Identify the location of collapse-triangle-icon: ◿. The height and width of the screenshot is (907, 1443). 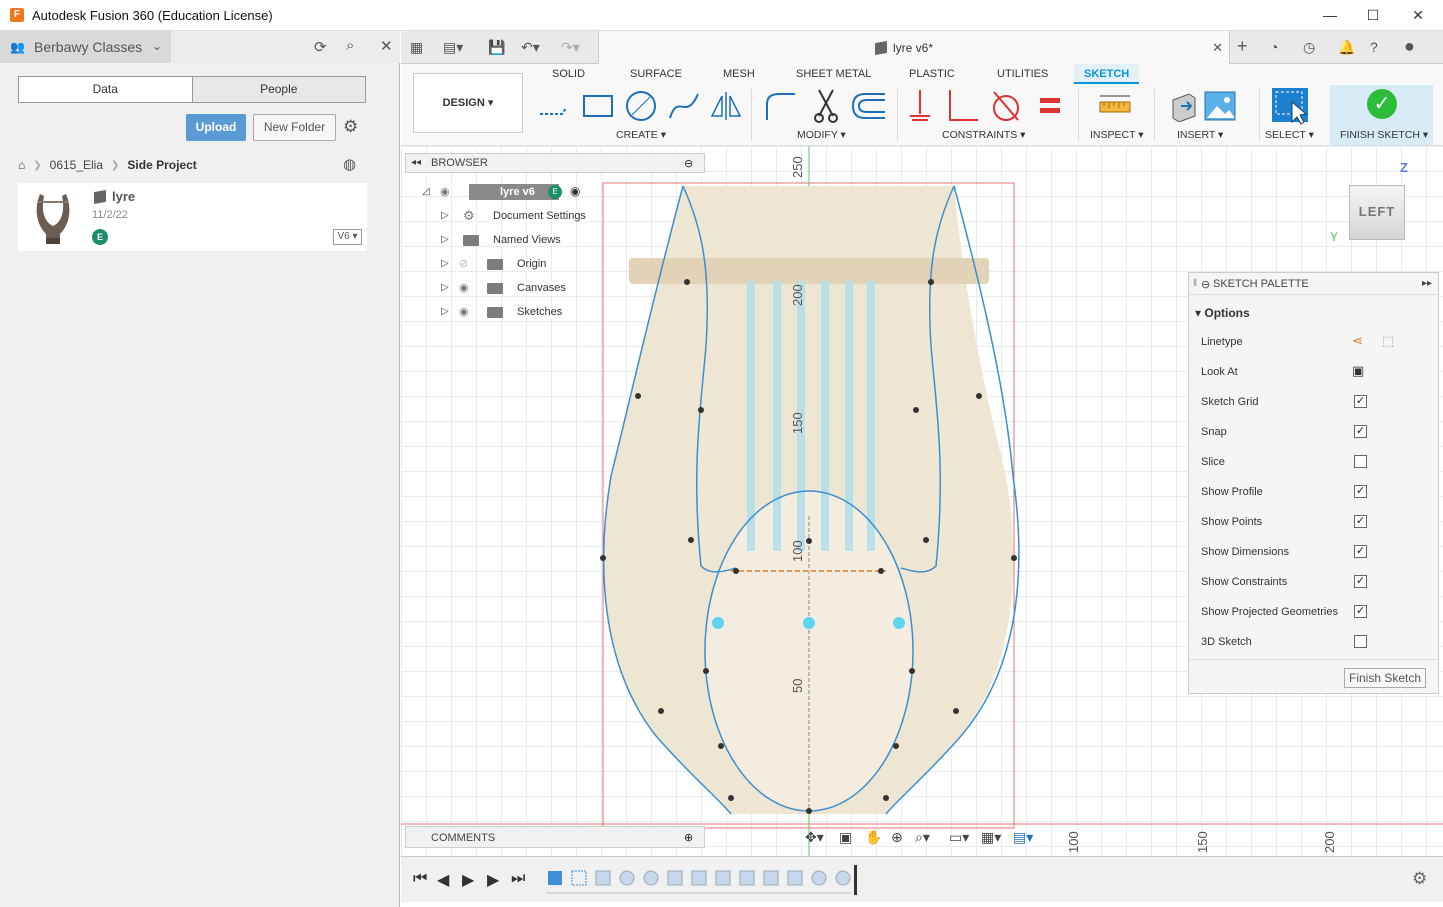
(426, 191).